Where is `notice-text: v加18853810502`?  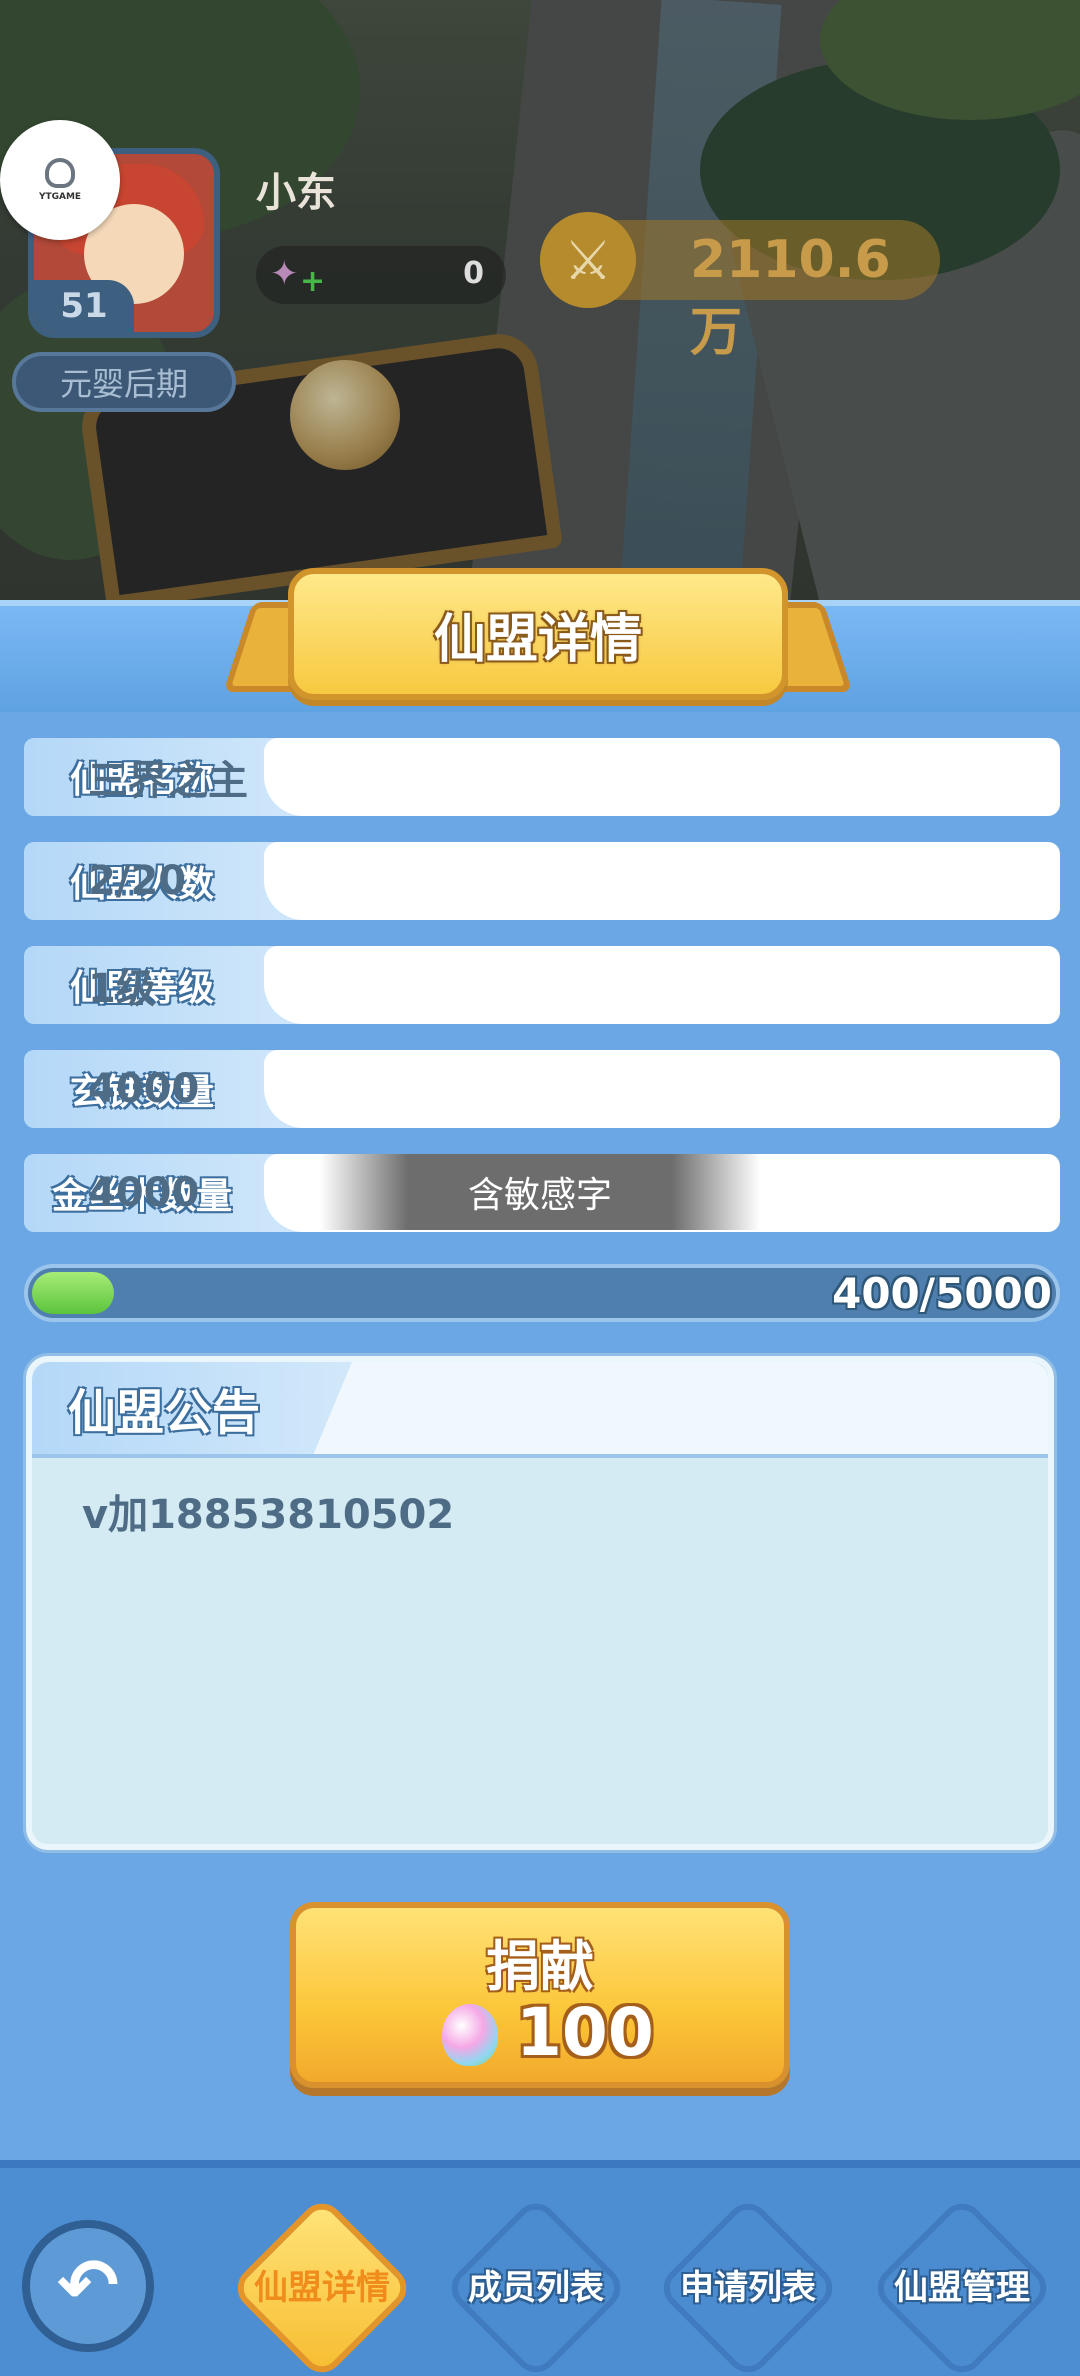 notice-text: v加18853810502 is located at coordinates (268, 1515).